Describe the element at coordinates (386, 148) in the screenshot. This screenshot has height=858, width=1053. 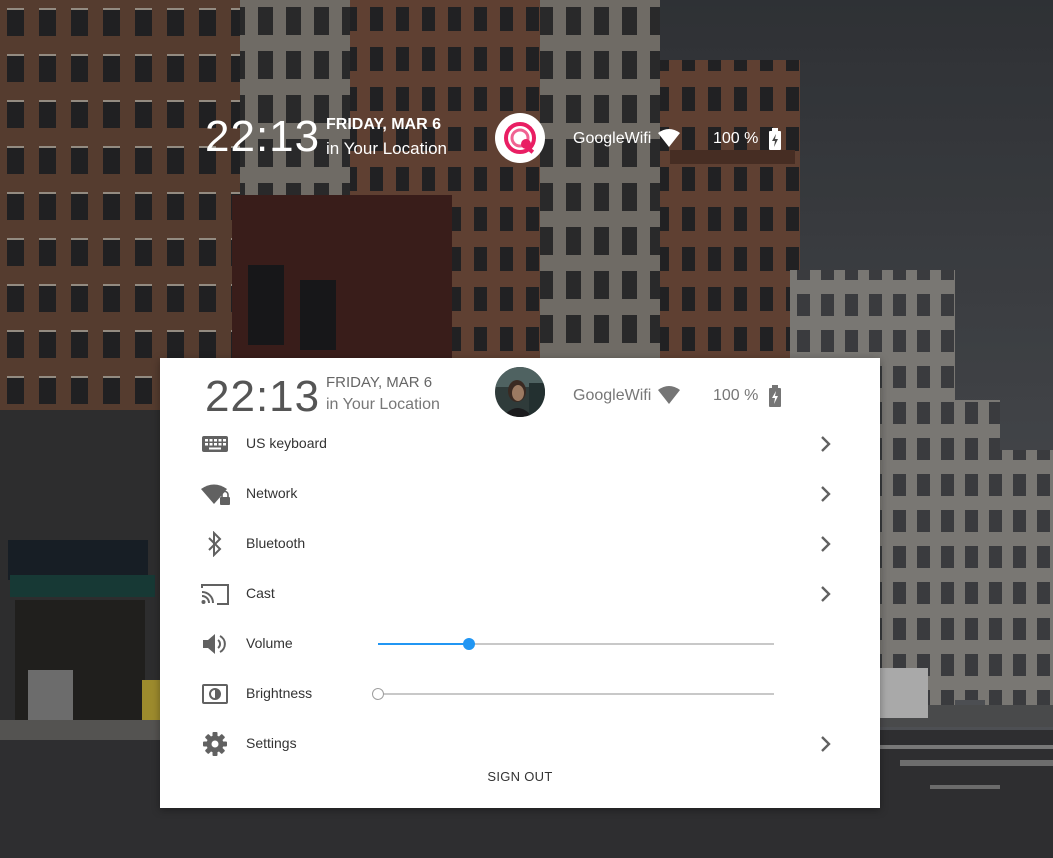
I see `clock-location: in Your Location` at that location.